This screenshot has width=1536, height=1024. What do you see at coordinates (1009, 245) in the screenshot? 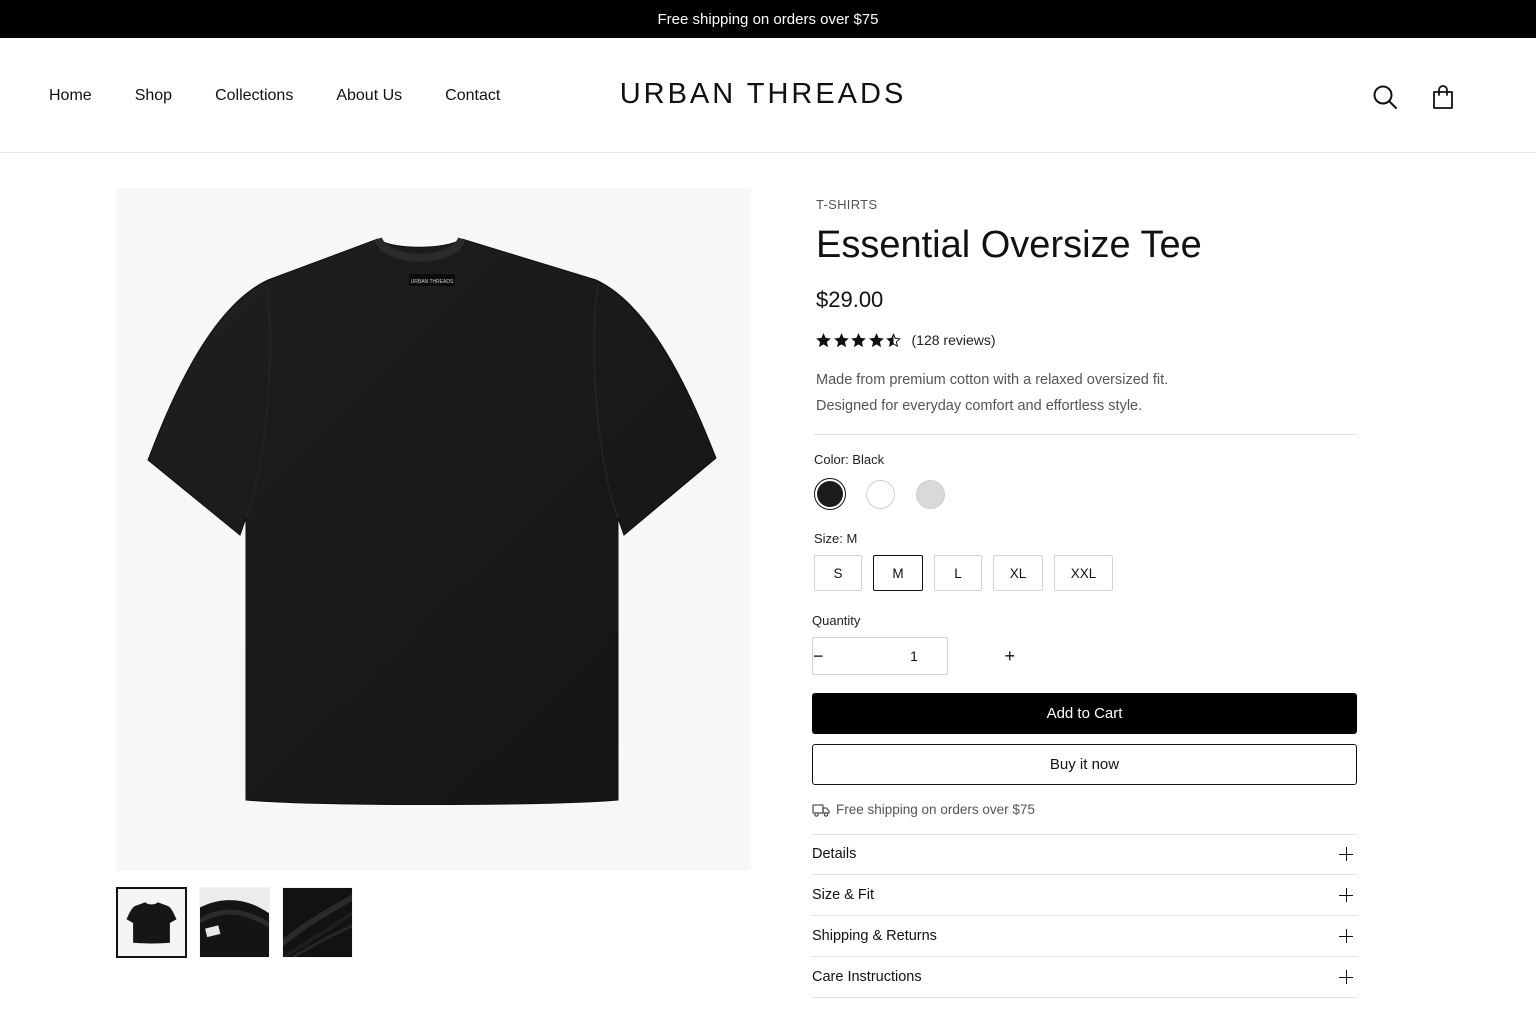
I see `product-title: Essential Oversize Tee` at bounding box center [1009, 245].